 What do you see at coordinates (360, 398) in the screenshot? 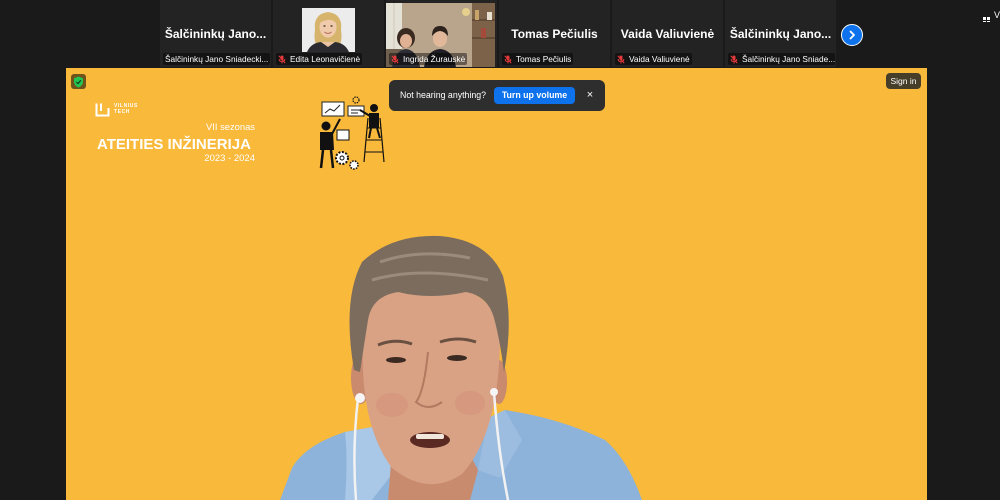
I see `earbud-left` at bounding box center [360, 398].